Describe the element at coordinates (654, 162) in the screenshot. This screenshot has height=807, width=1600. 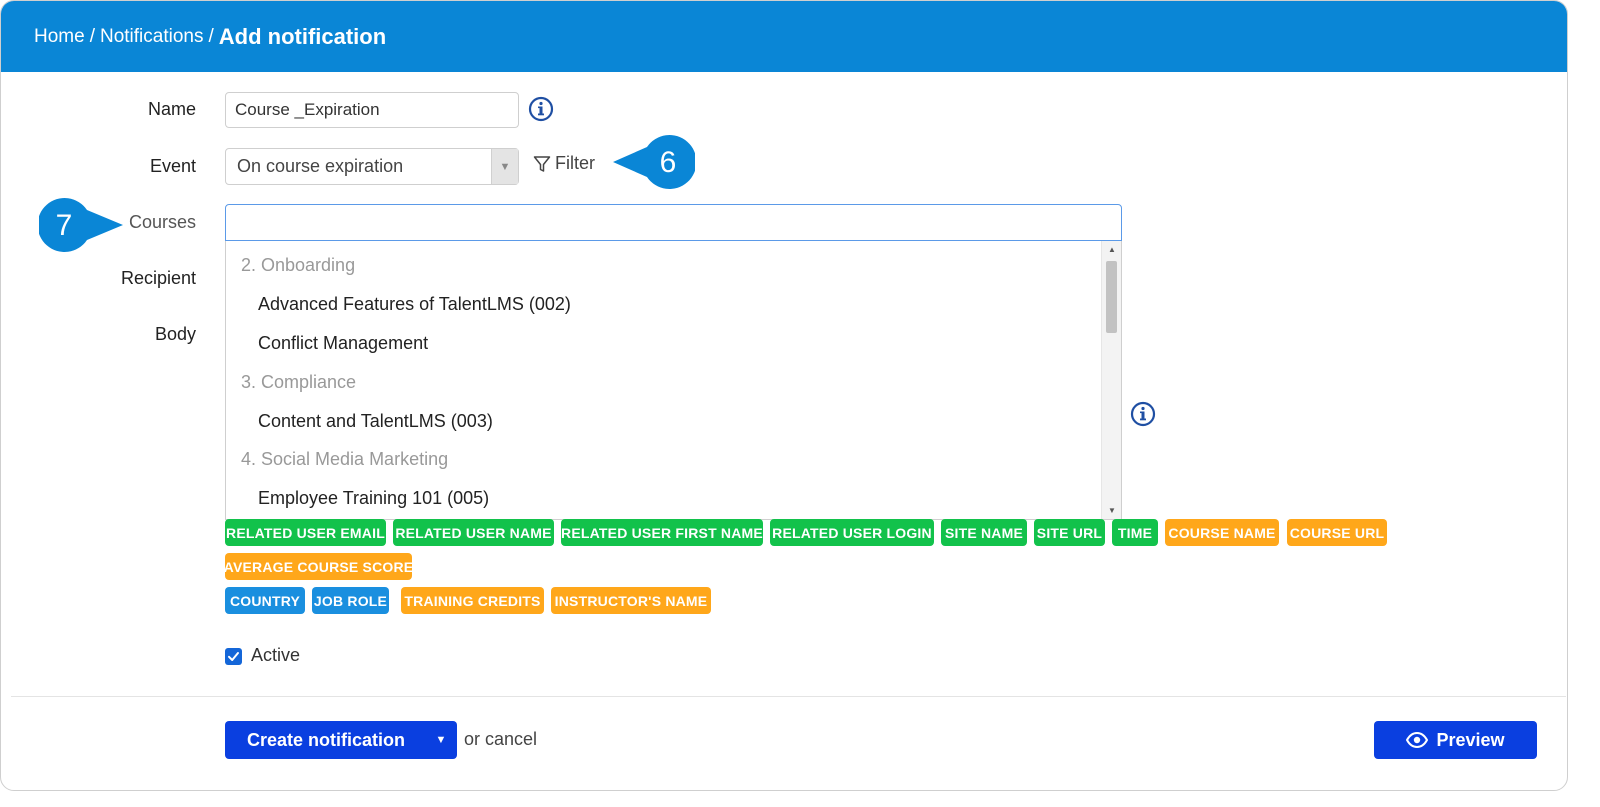
I see `callout-step-6: 6` at that location.